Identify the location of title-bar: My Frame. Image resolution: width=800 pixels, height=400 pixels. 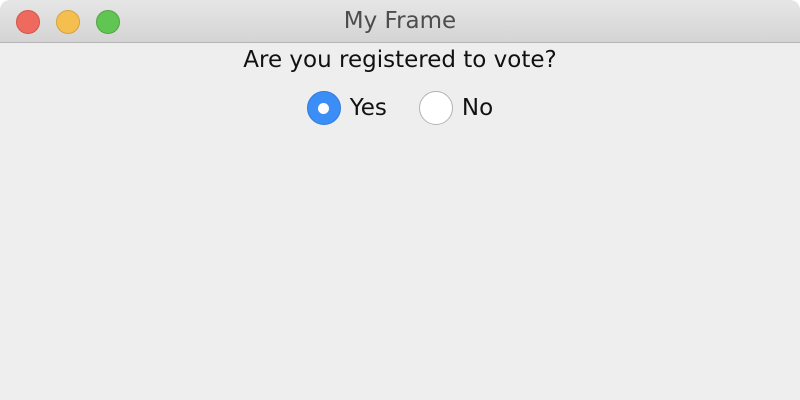
(400, 21).